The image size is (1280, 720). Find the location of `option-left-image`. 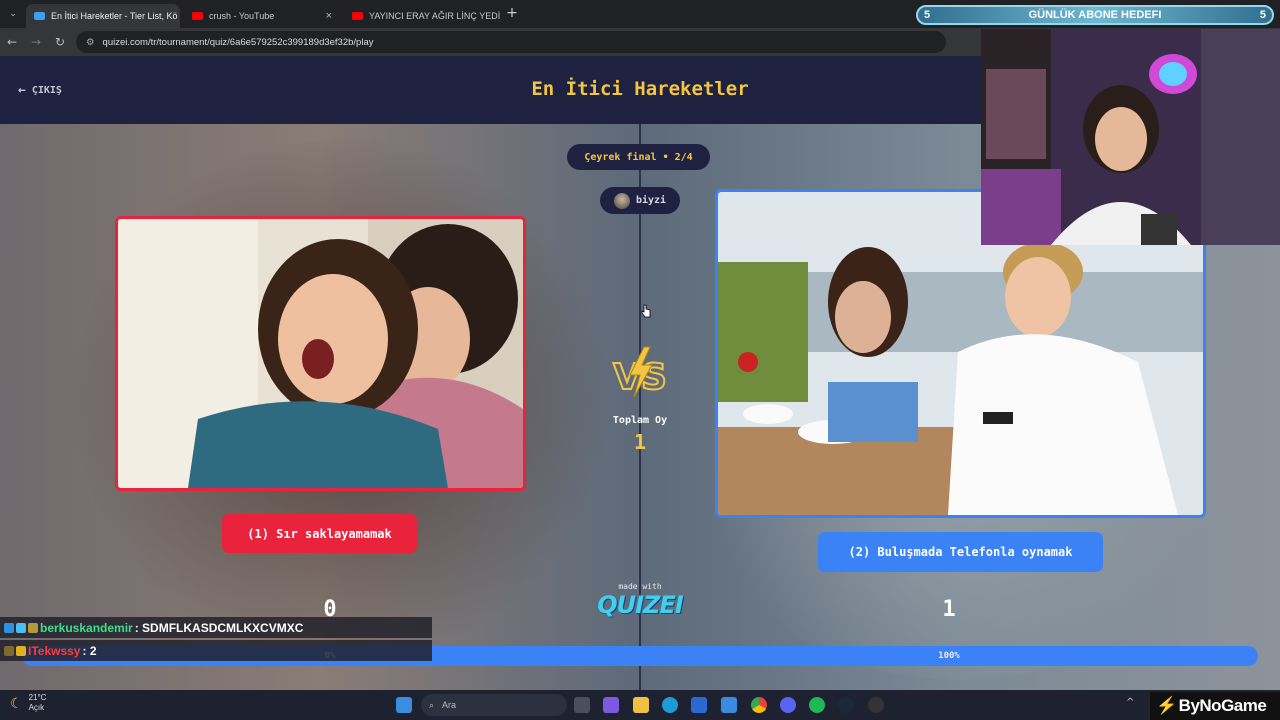

option-left-image is located at coordinates (320, 353).